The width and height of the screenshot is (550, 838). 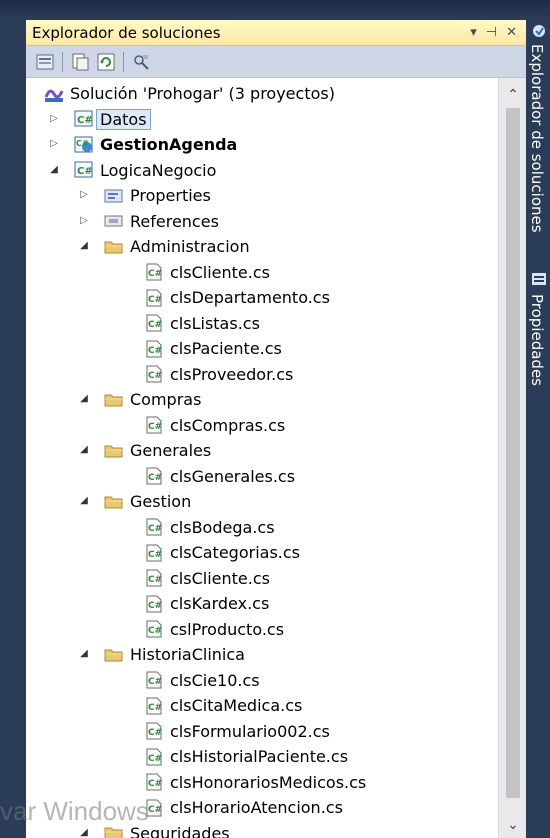 What do you see at coordinates (80, 62) in the screenshot?
I see `show-all-files-icon` at bounding box center [80, 62].